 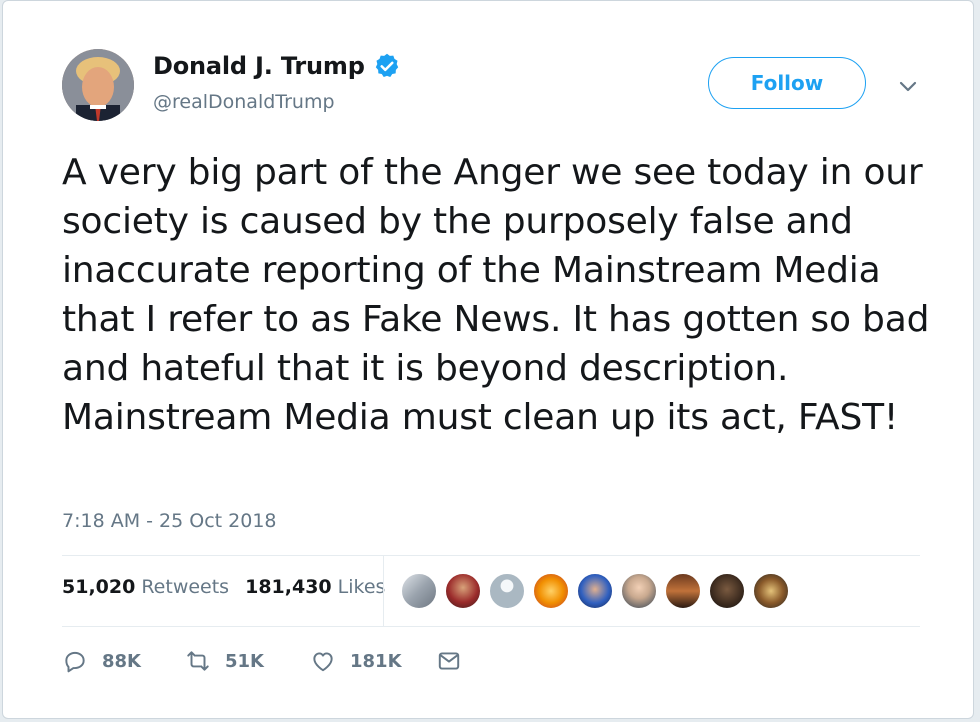 What do you see at coordinates (491, 555) in the screenshot?
I see `divider-top` at bounding box center [491, 555].